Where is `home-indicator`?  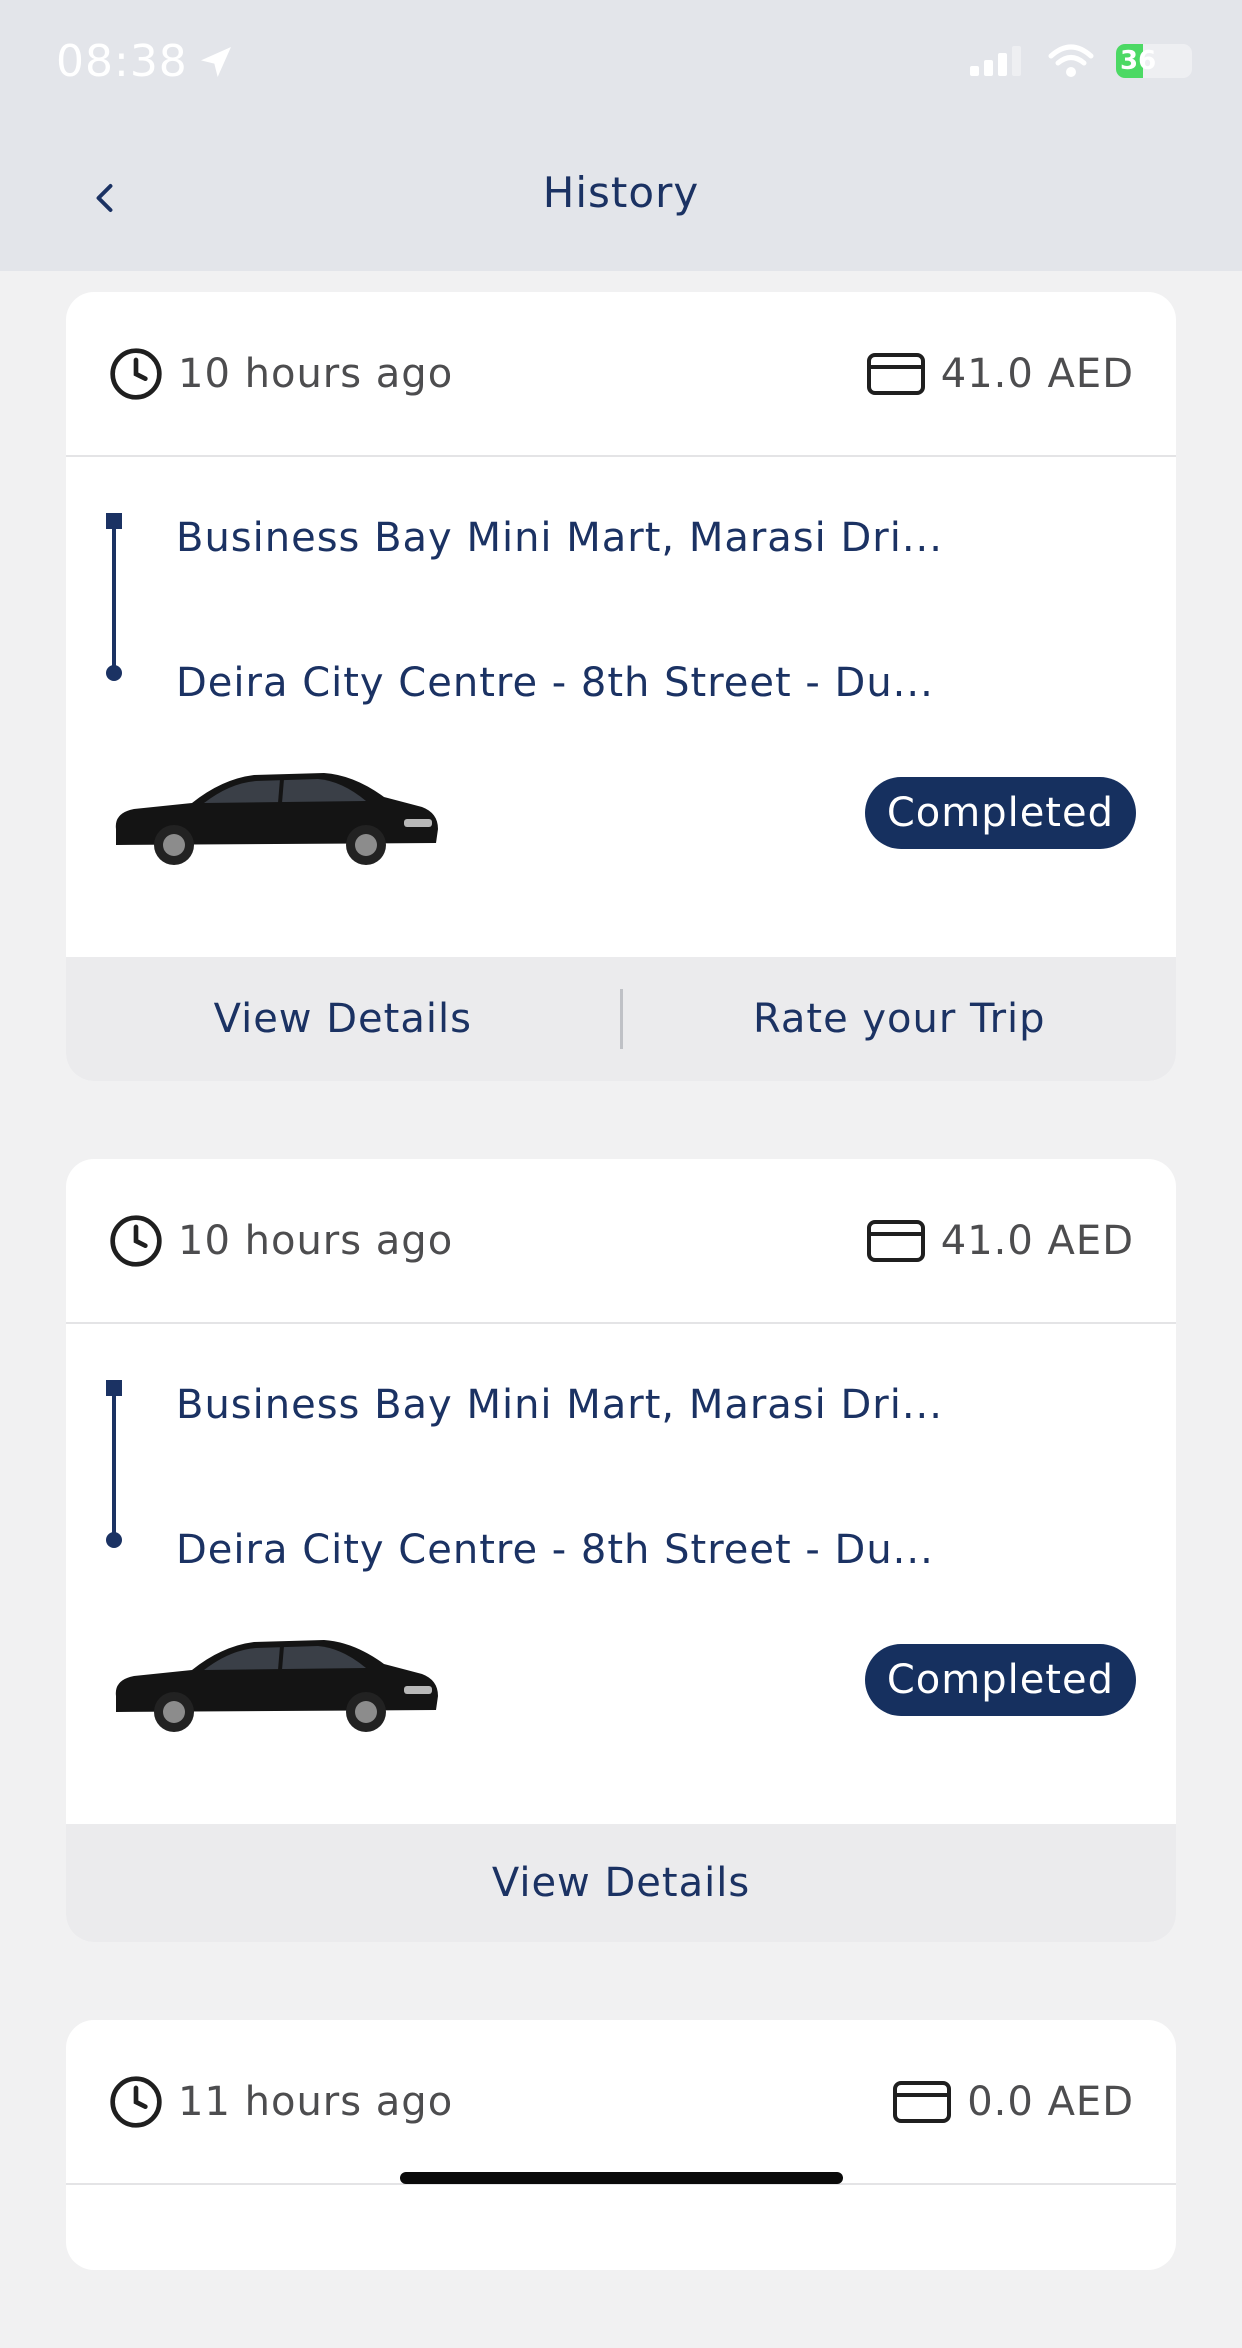 home-indicator is located at coordinates (621, 2178).